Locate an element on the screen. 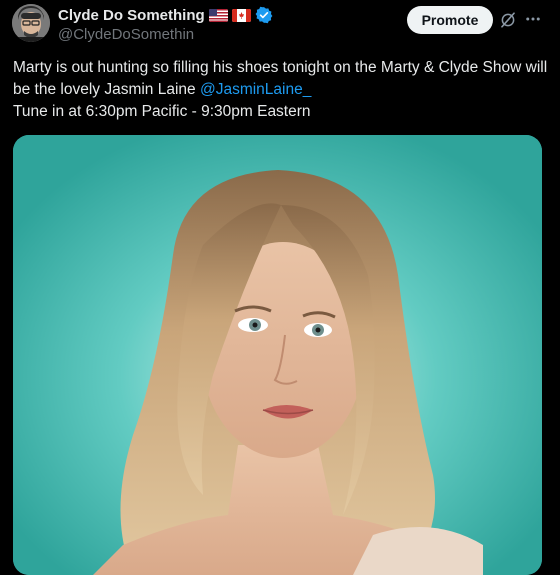 The height and width of the screenshot is (575, 560). grok-icon is located at coordinates (508, 20).